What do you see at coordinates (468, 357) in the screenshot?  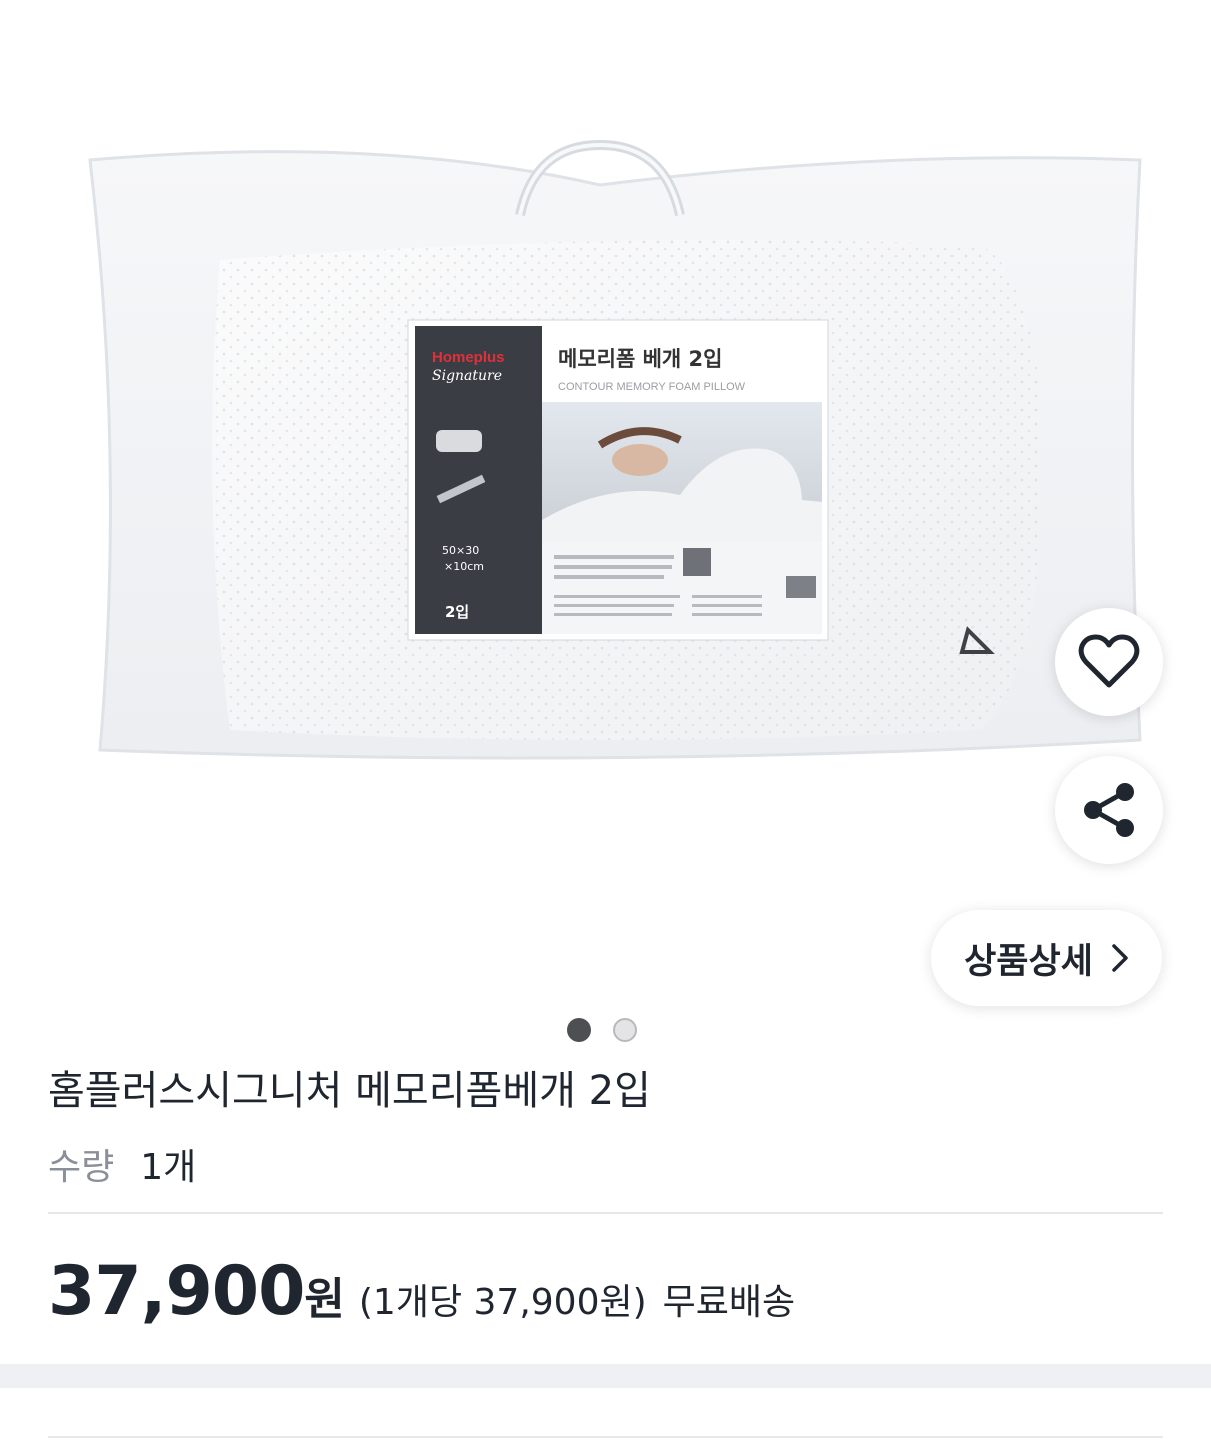 I see `brand-line1: Homeplus` at bounding box center [468, 357].